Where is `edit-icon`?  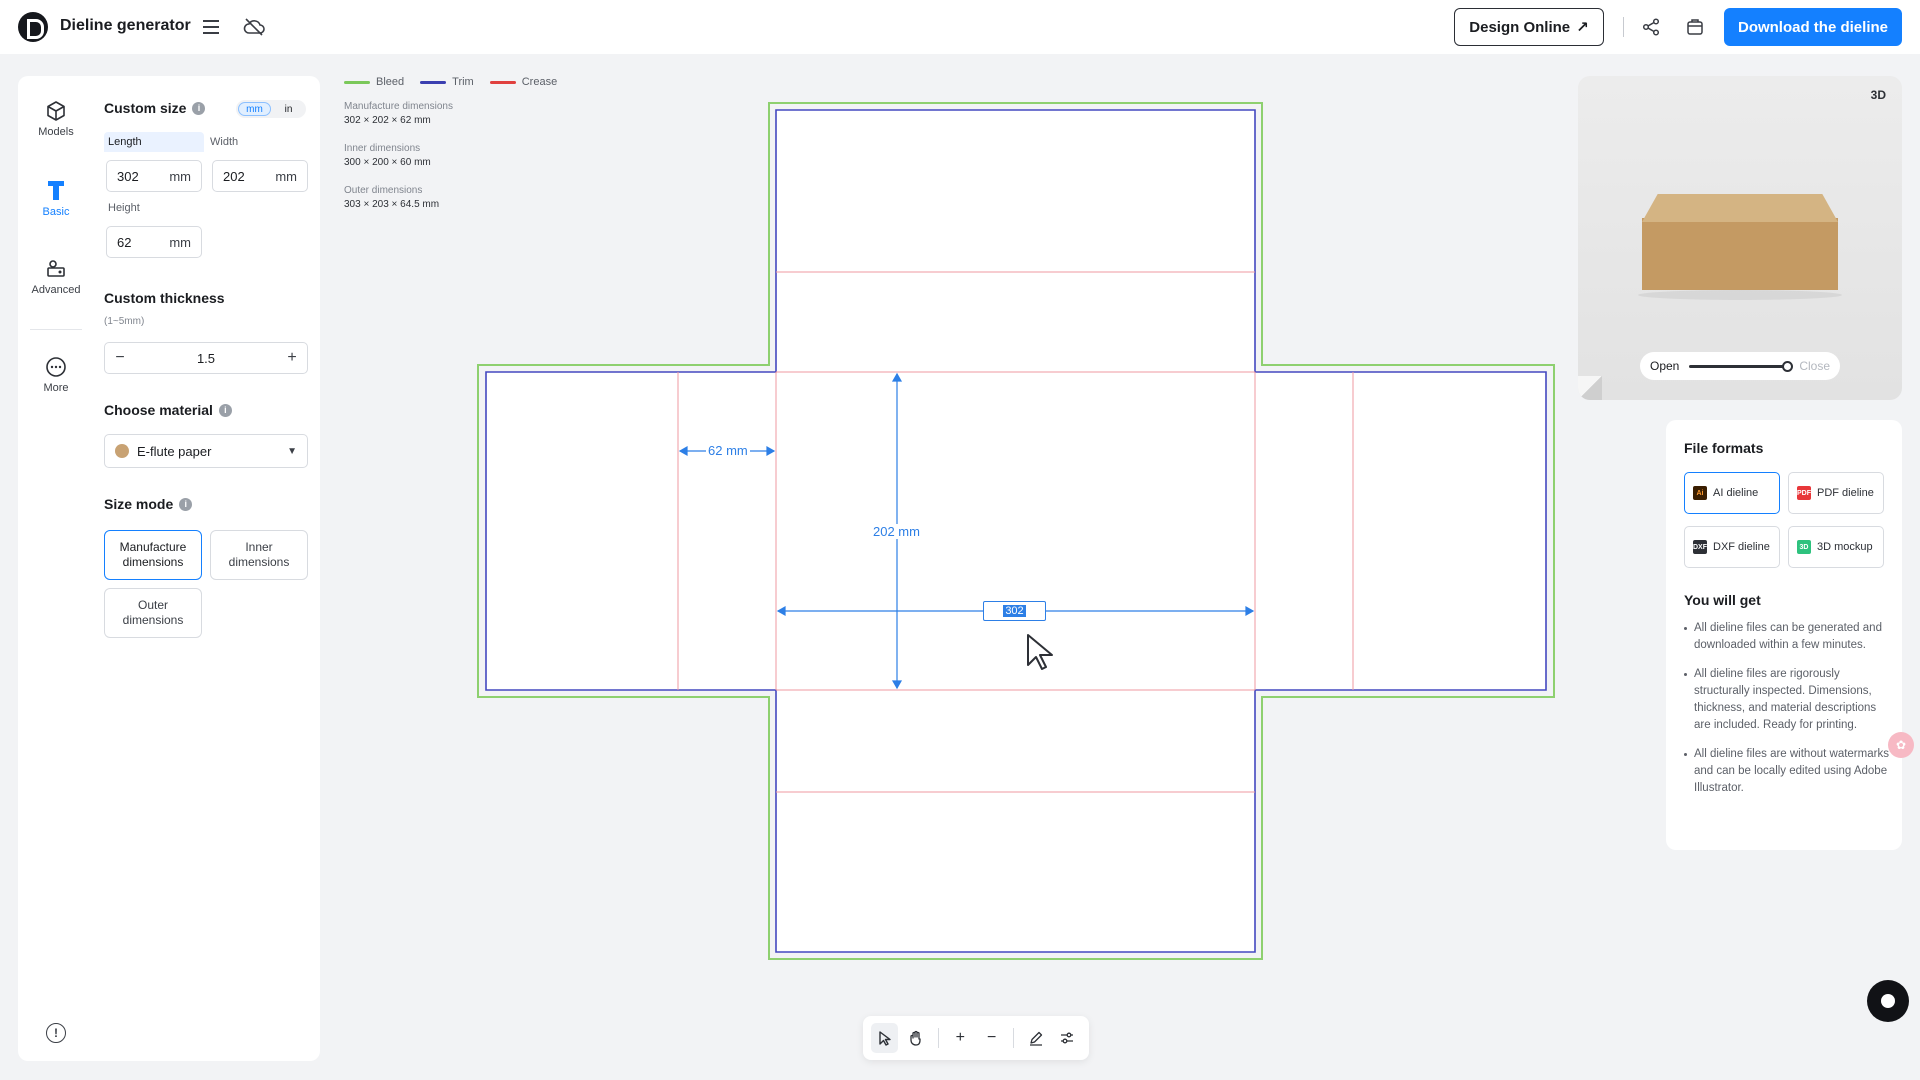
edit-icon is located at coordinates (1035, 1038).